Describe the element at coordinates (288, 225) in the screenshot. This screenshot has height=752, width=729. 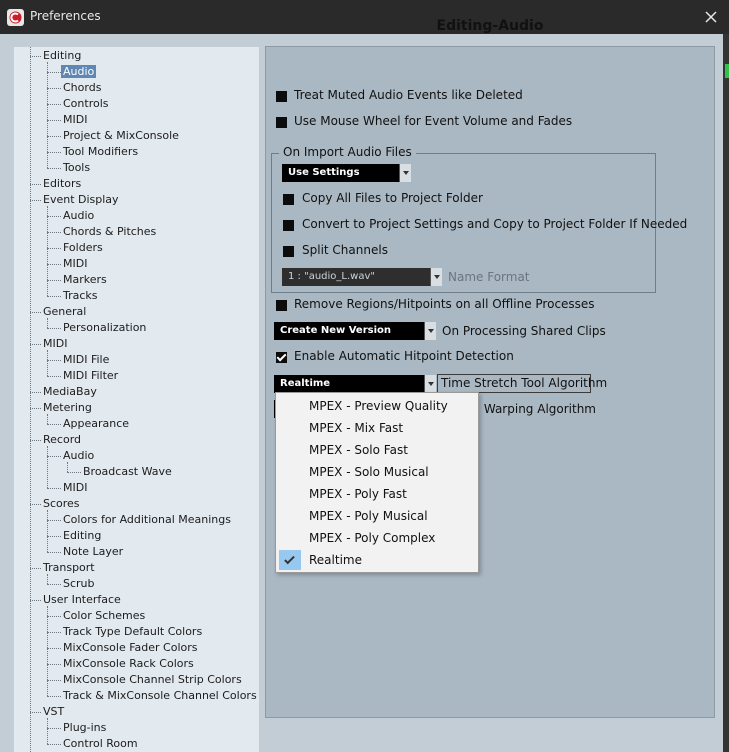
I see `convert-checkbox` at that location.